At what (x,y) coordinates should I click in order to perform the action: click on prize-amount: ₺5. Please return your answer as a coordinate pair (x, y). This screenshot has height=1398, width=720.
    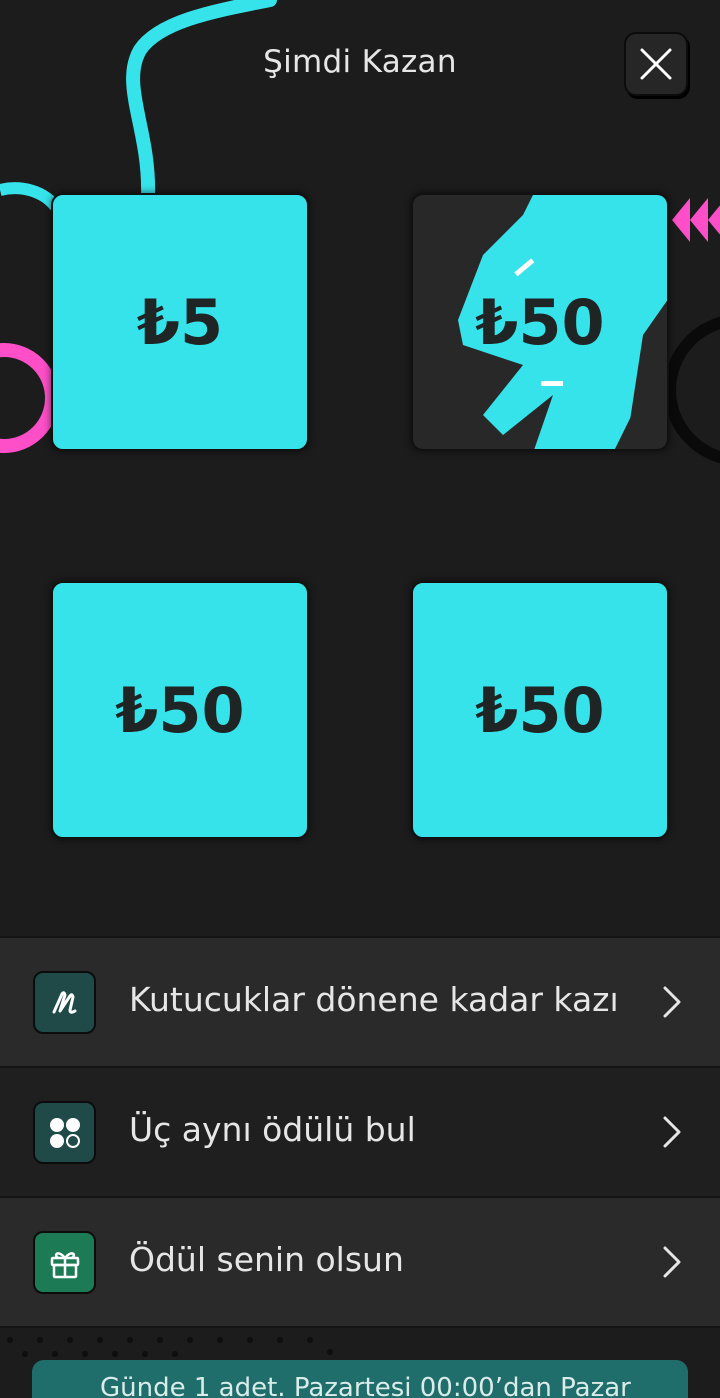
    Looking at the image, I should click on (180, 322).